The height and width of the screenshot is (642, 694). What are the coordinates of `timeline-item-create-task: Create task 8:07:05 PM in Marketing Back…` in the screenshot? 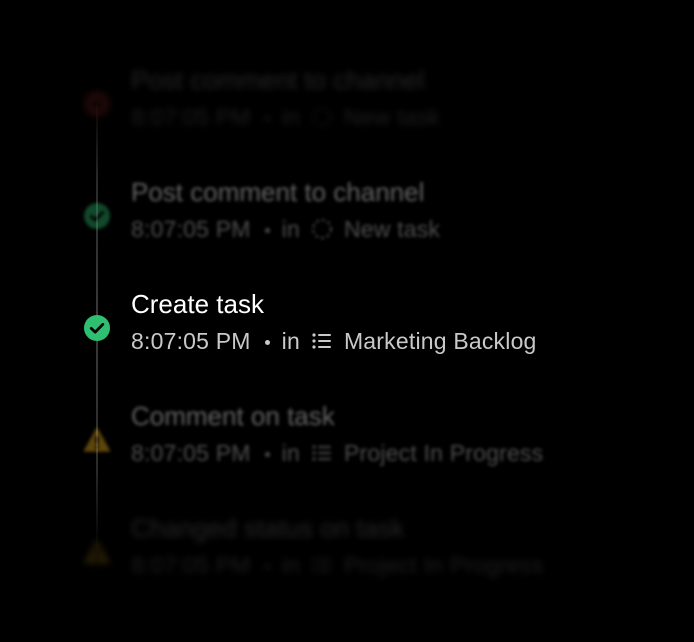 It's located at (347, 326).